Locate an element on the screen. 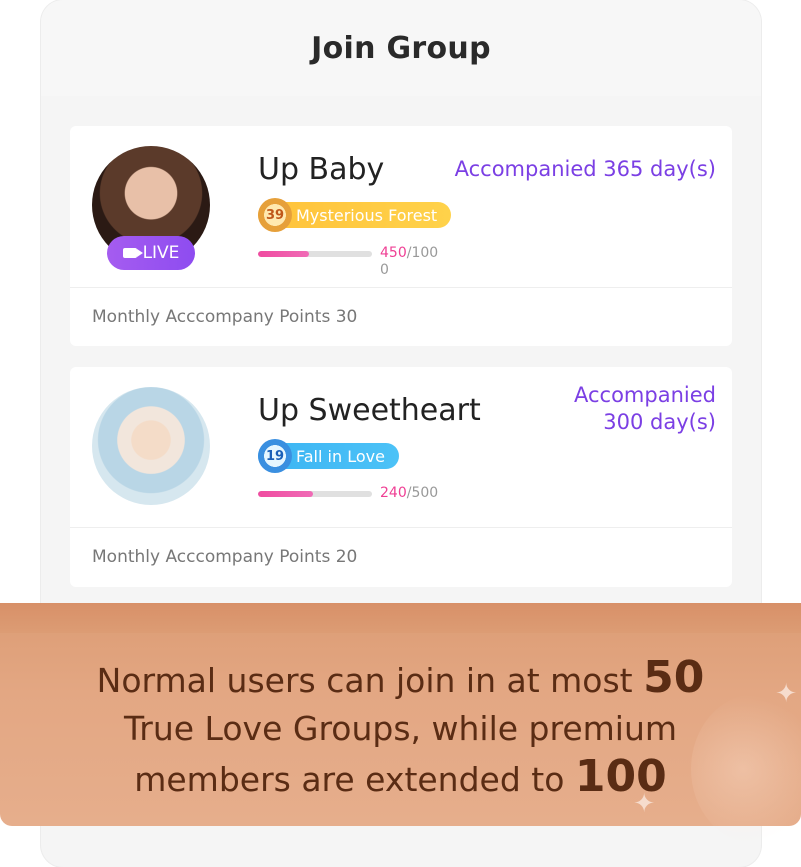  level-badge: 19 Fall in Love is located at coordinates (328, 456).